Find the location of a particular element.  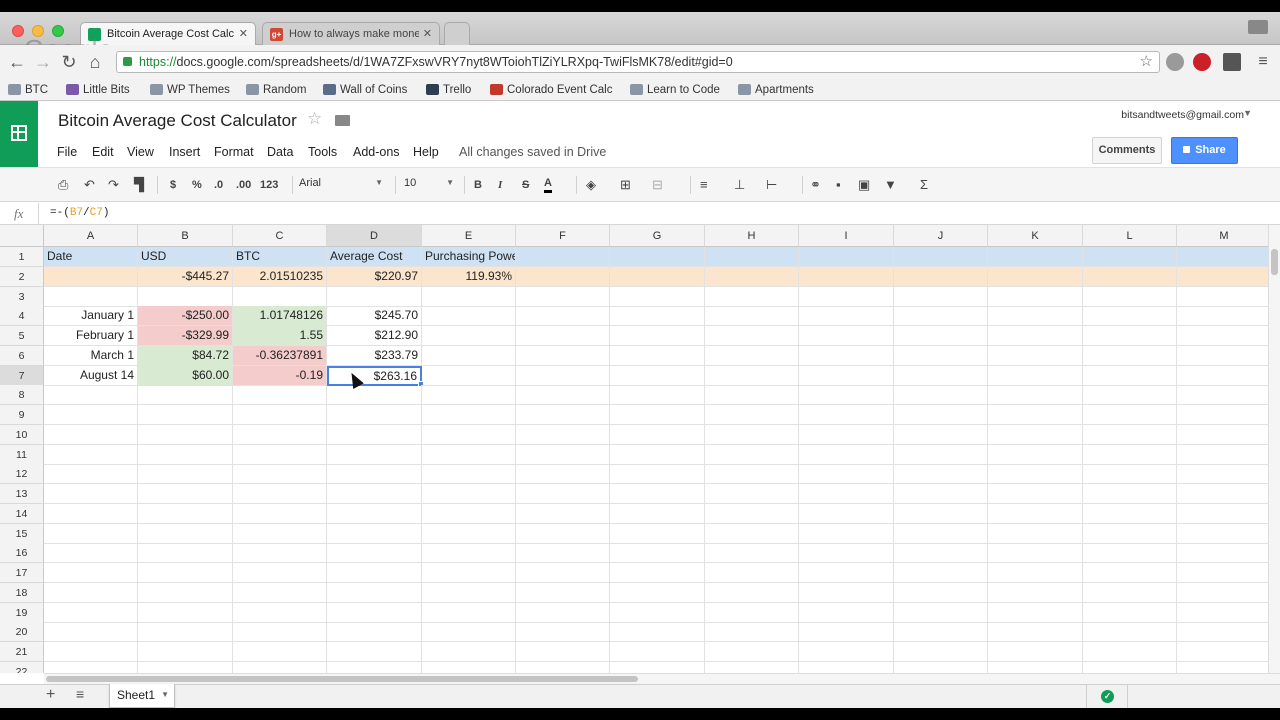

cell-c6: -0.36237891 is located at coordinates (280, 355).